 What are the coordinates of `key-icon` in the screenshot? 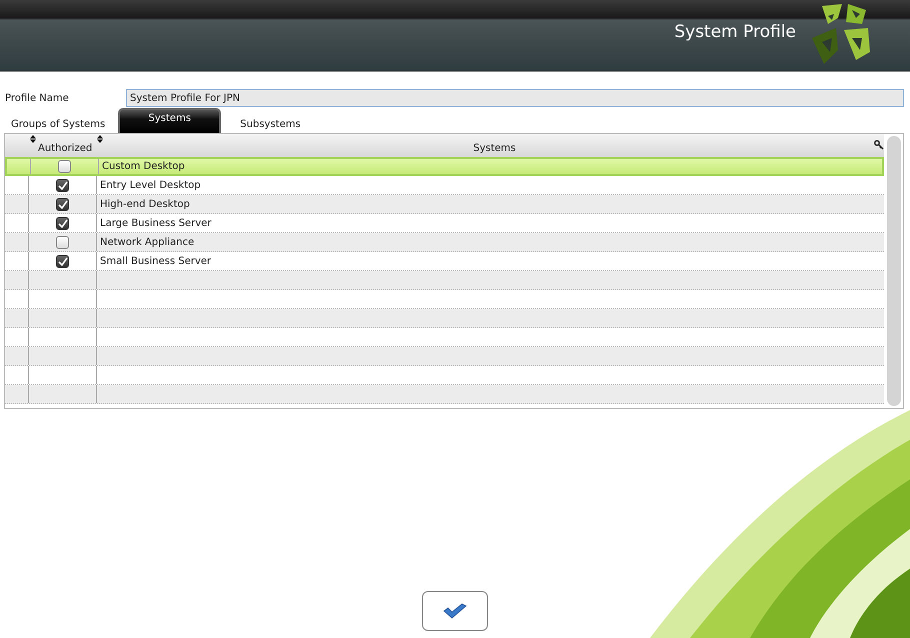 It's located at (879, 145).